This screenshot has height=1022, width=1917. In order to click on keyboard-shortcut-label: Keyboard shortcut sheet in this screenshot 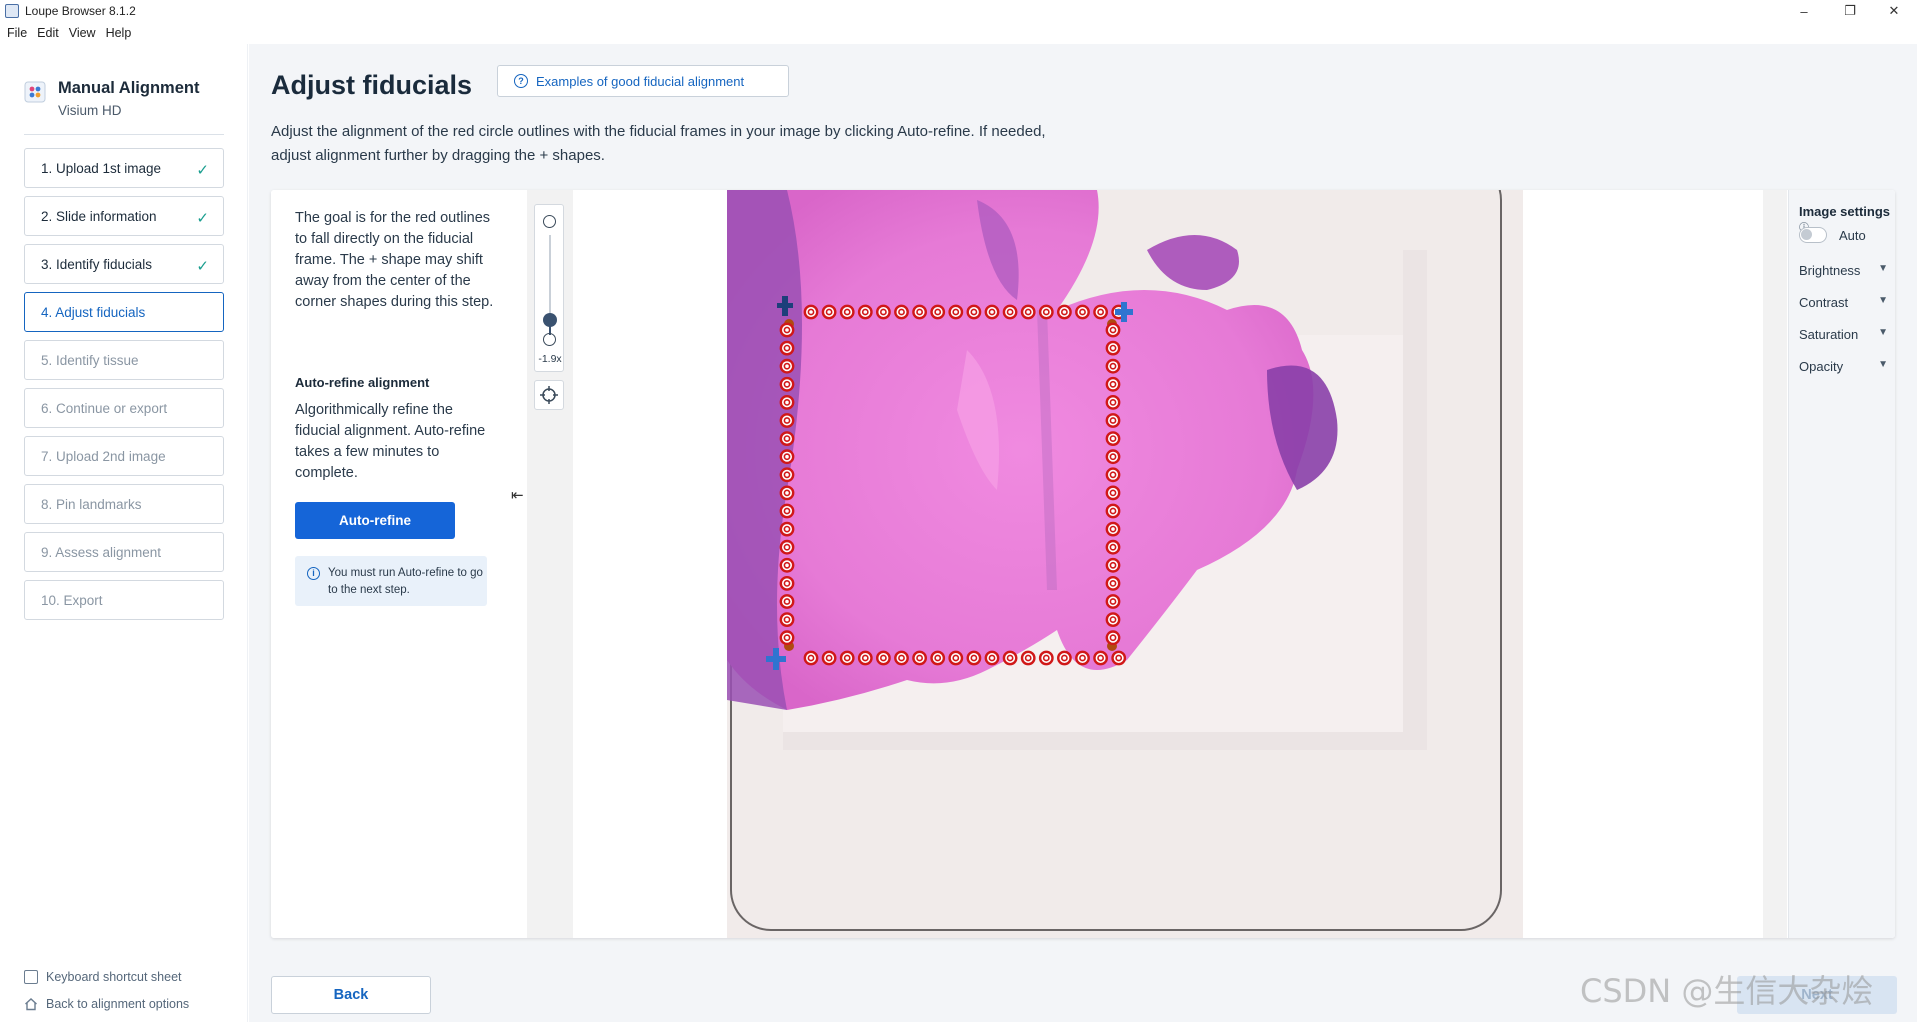, I will do `click(114, 977)`.